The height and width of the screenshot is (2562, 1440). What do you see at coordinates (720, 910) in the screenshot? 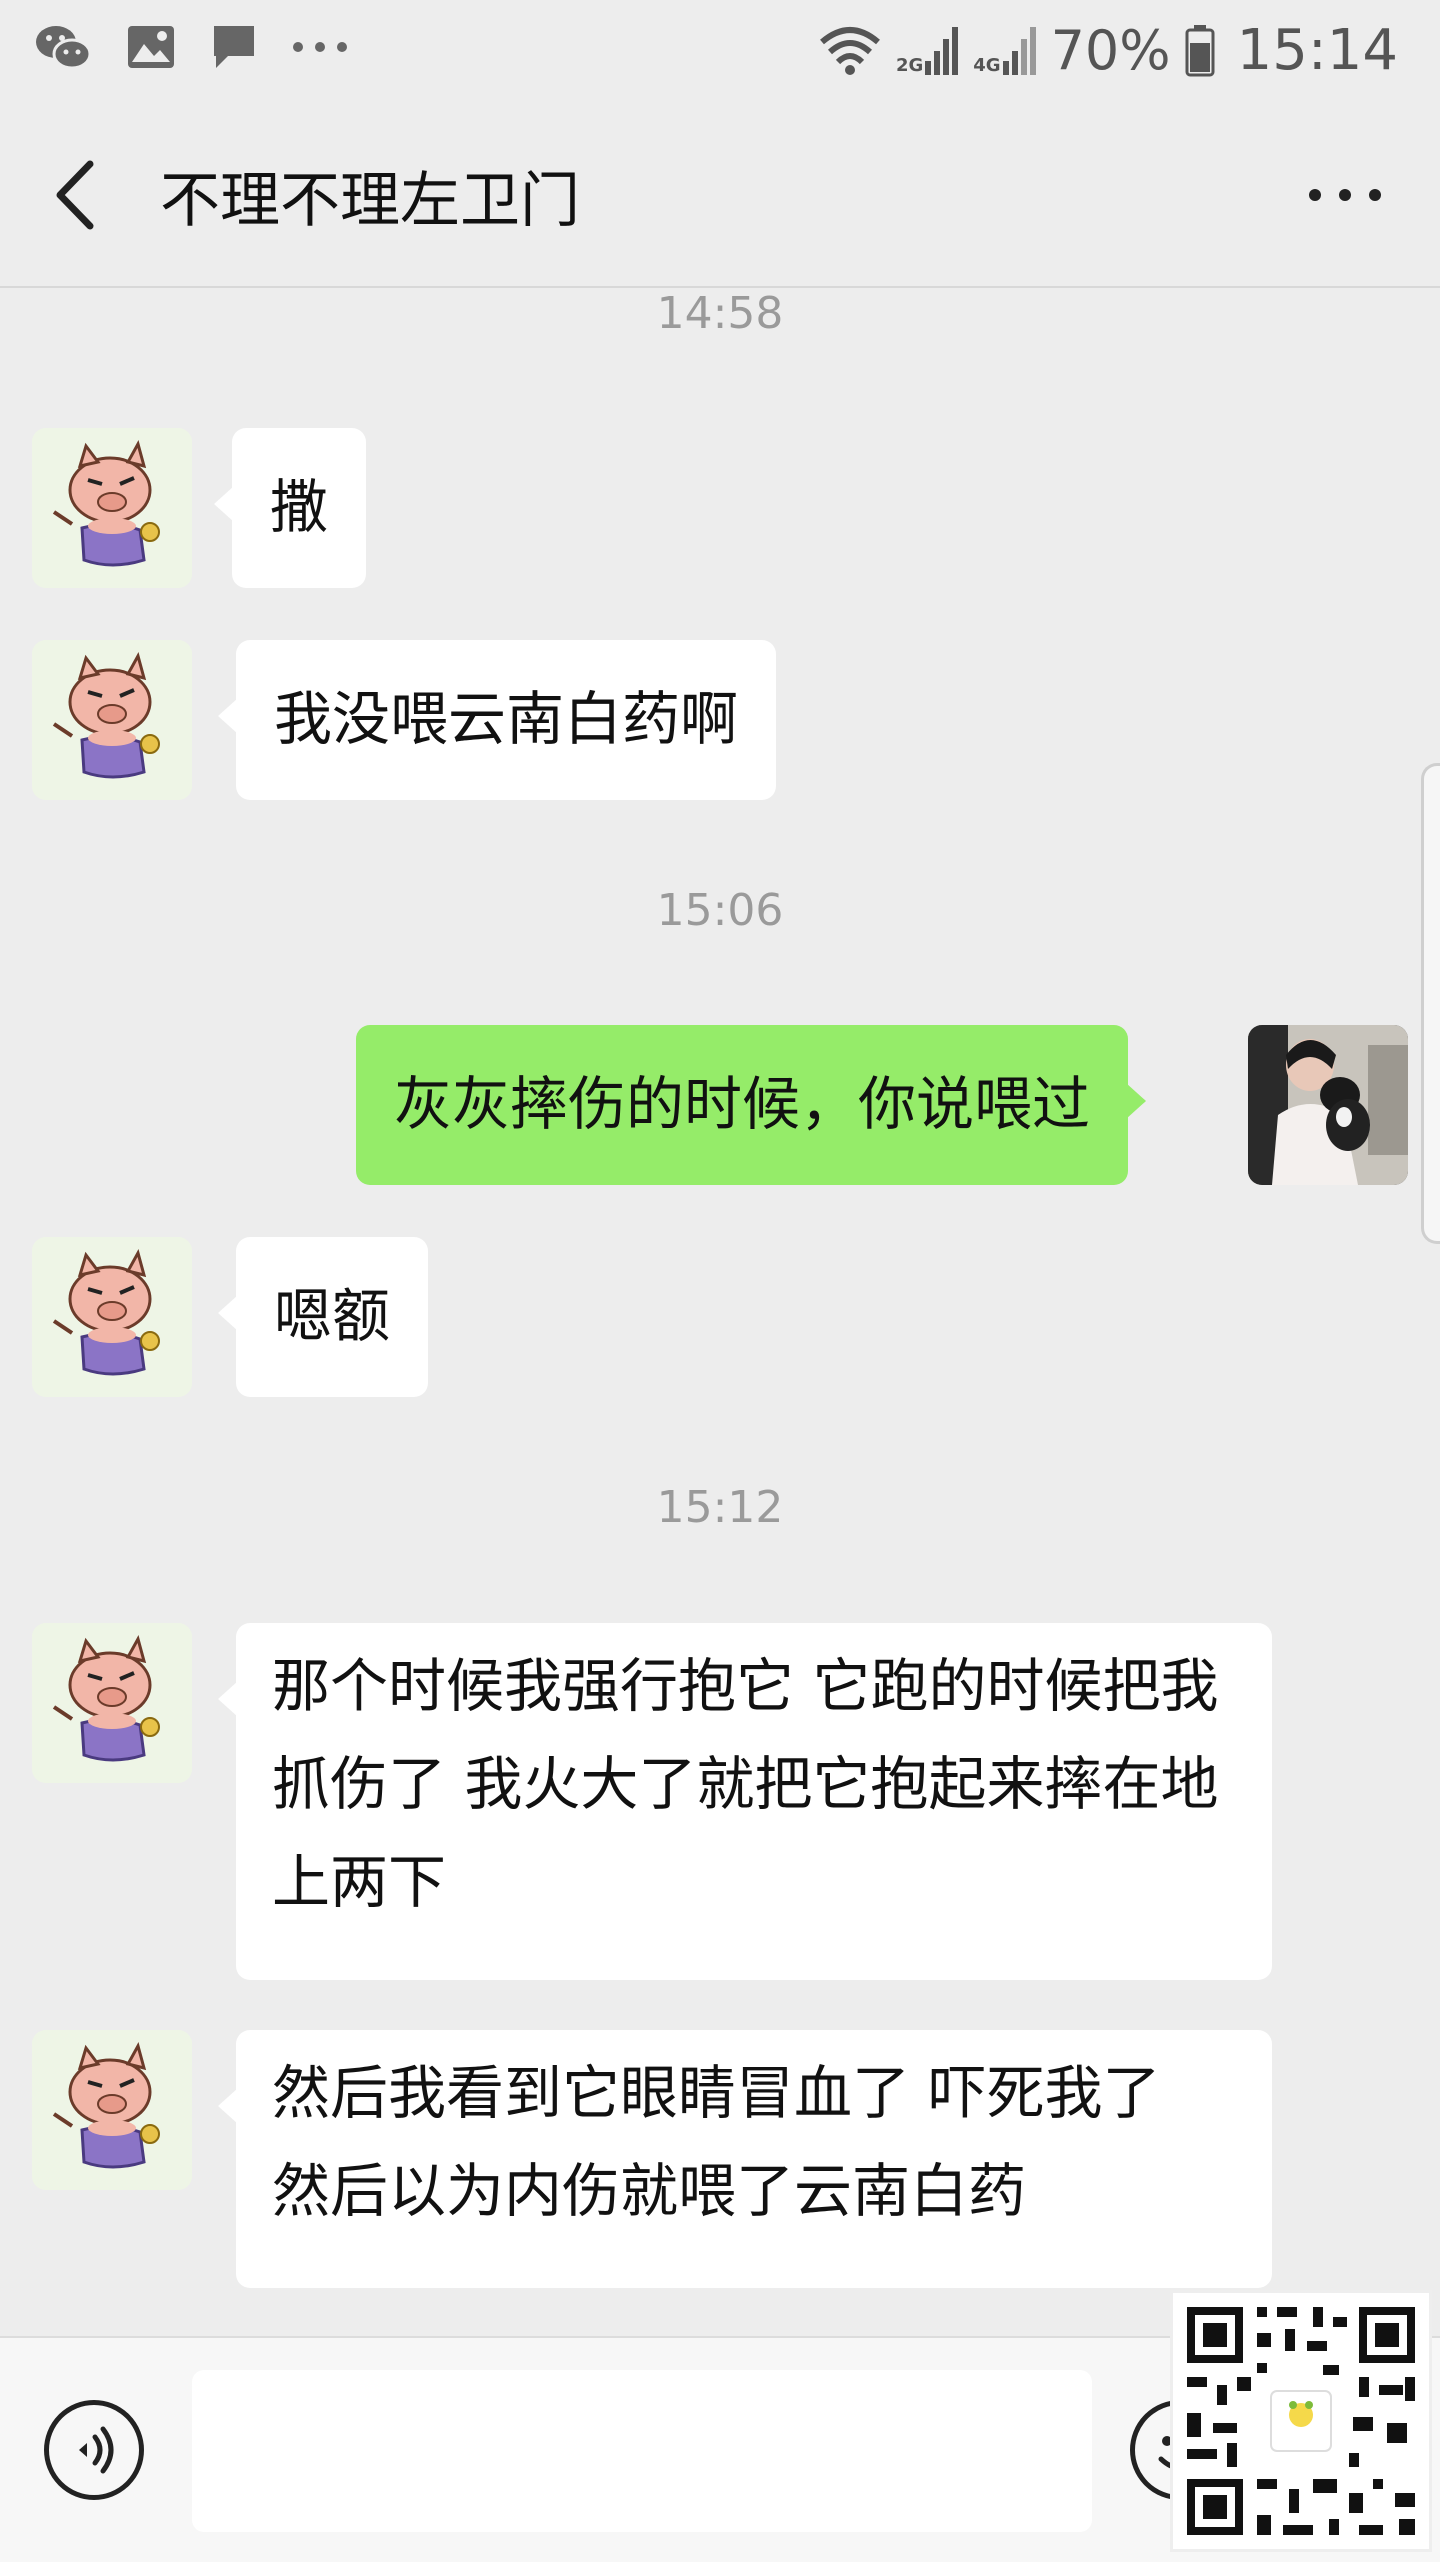
I see `timestamp: 15:06` at bounding box center [720, 910].